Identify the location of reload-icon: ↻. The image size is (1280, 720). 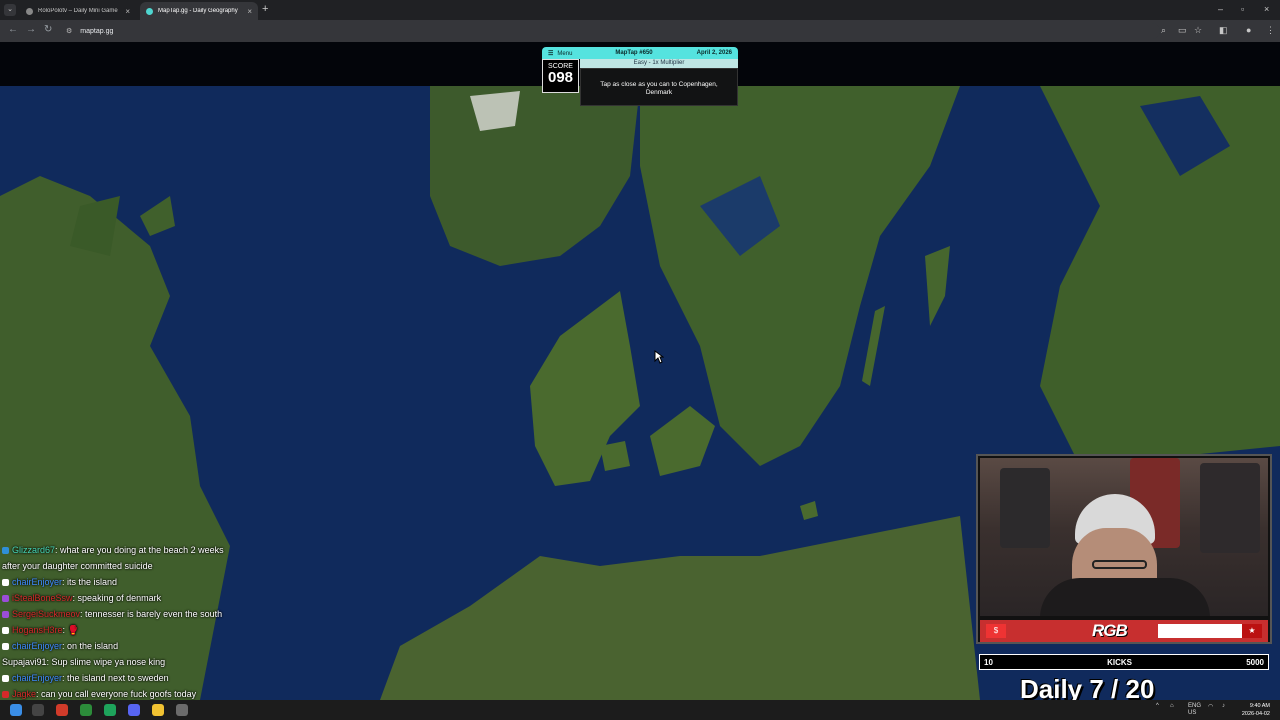
(48, 29).